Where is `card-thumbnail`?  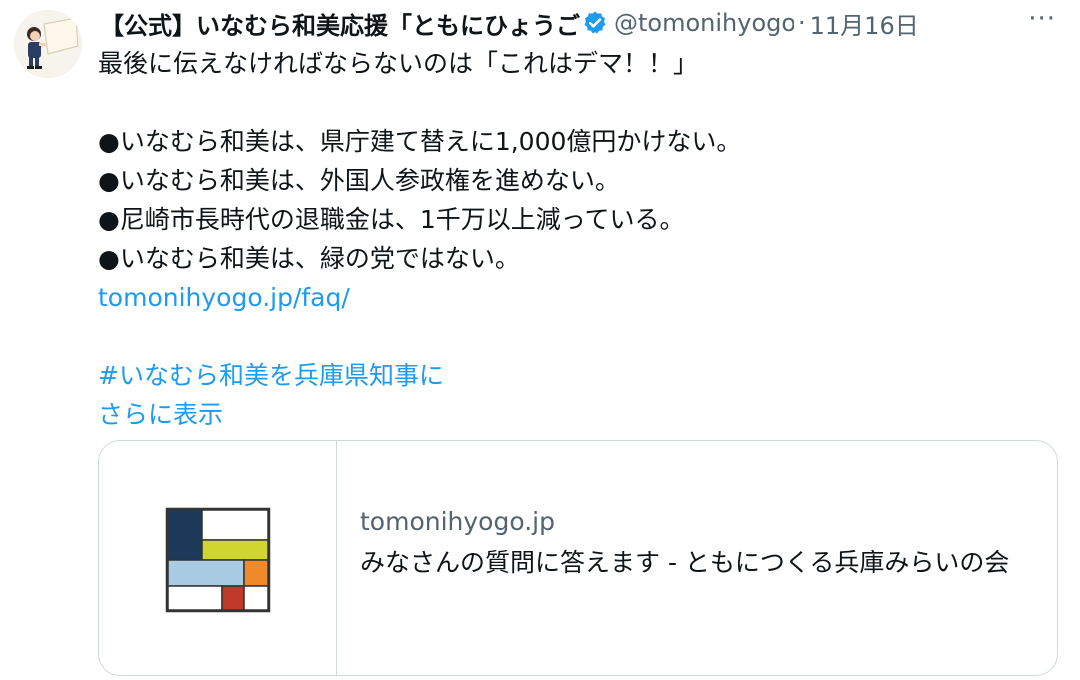
card-thumbnail is located at coordinates (218, 558).